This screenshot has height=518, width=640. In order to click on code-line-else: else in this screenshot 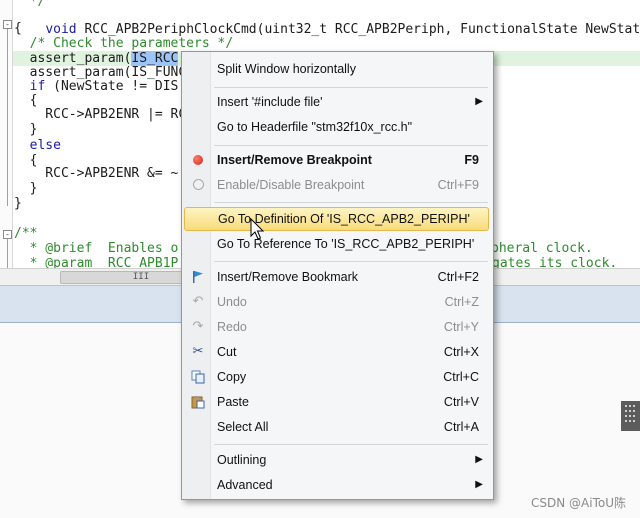, I will do `click(37, 145)`.